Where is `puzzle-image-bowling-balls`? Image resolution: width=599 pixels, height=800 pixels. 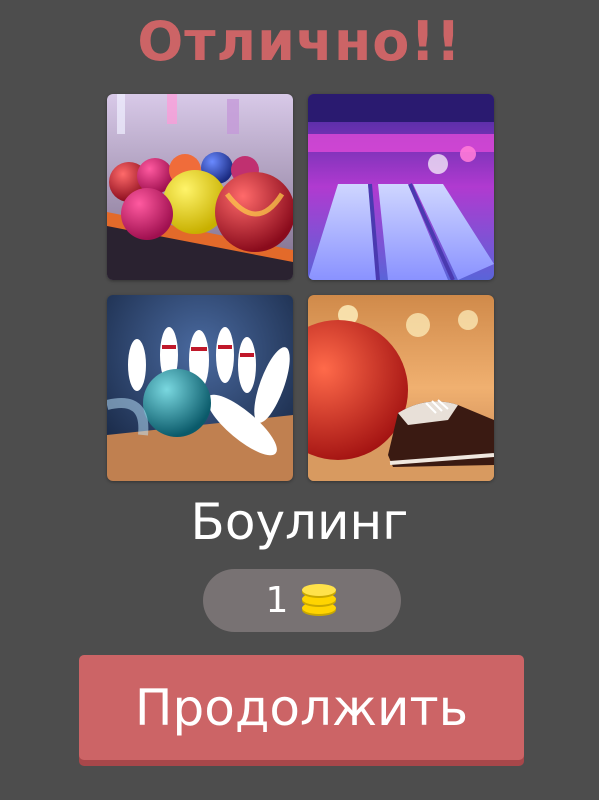
puzzle-image-bowling-balls is located at coordinates (200, 187).